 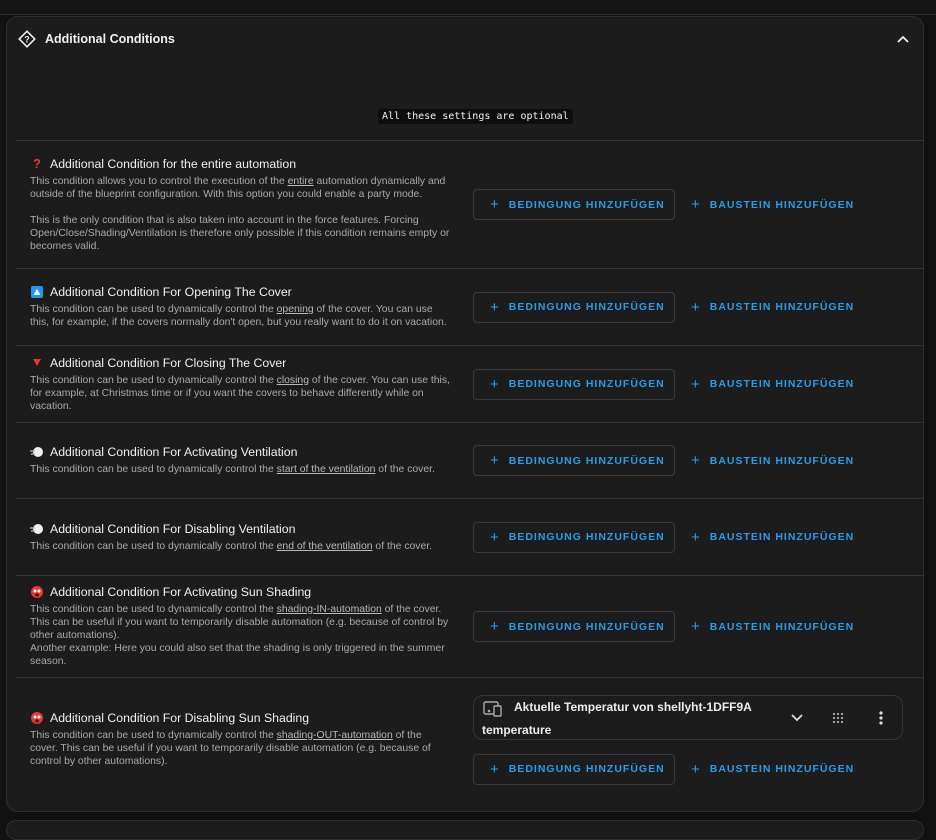 What do you see at coordinates (110, 39) in the screenshot?
I see `section-title: Additional Conditions` at bounding box center [110, 39].